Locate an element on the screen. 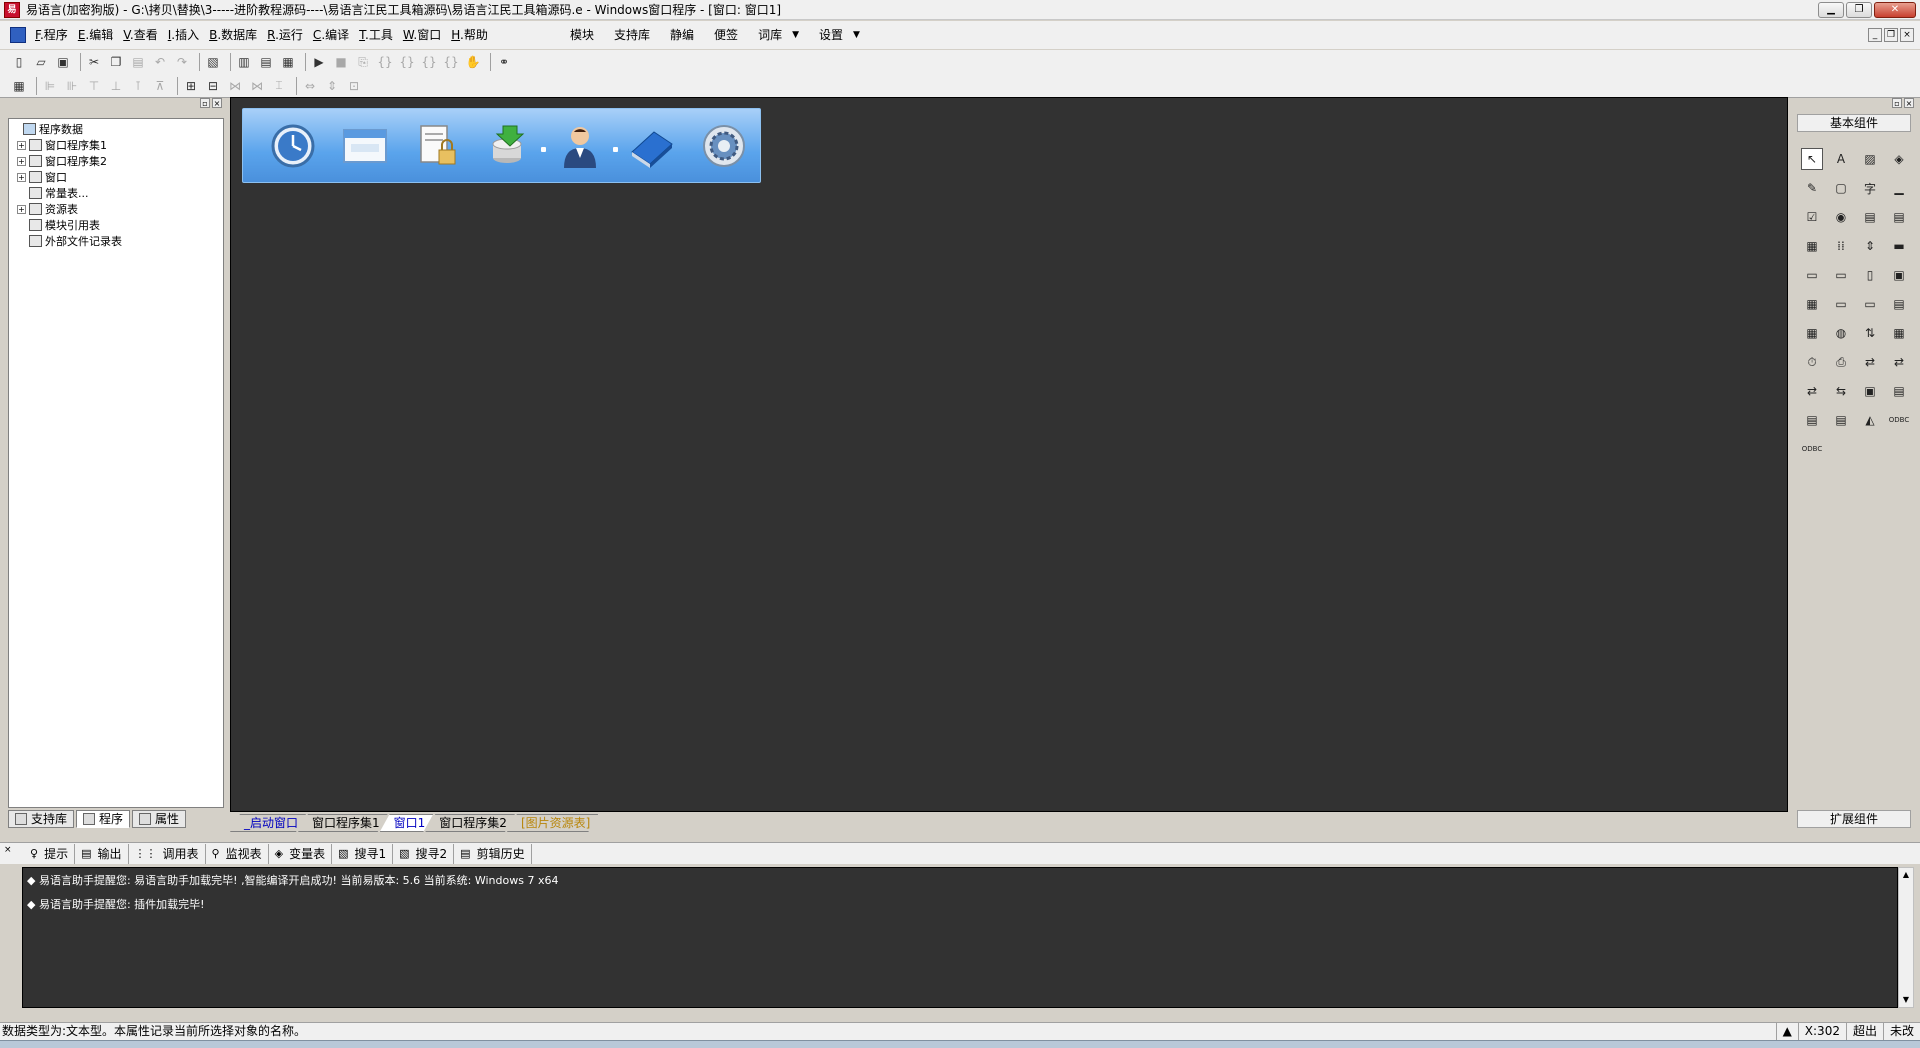  tree-item: + 窗口 is located at coordinates (117, 177).